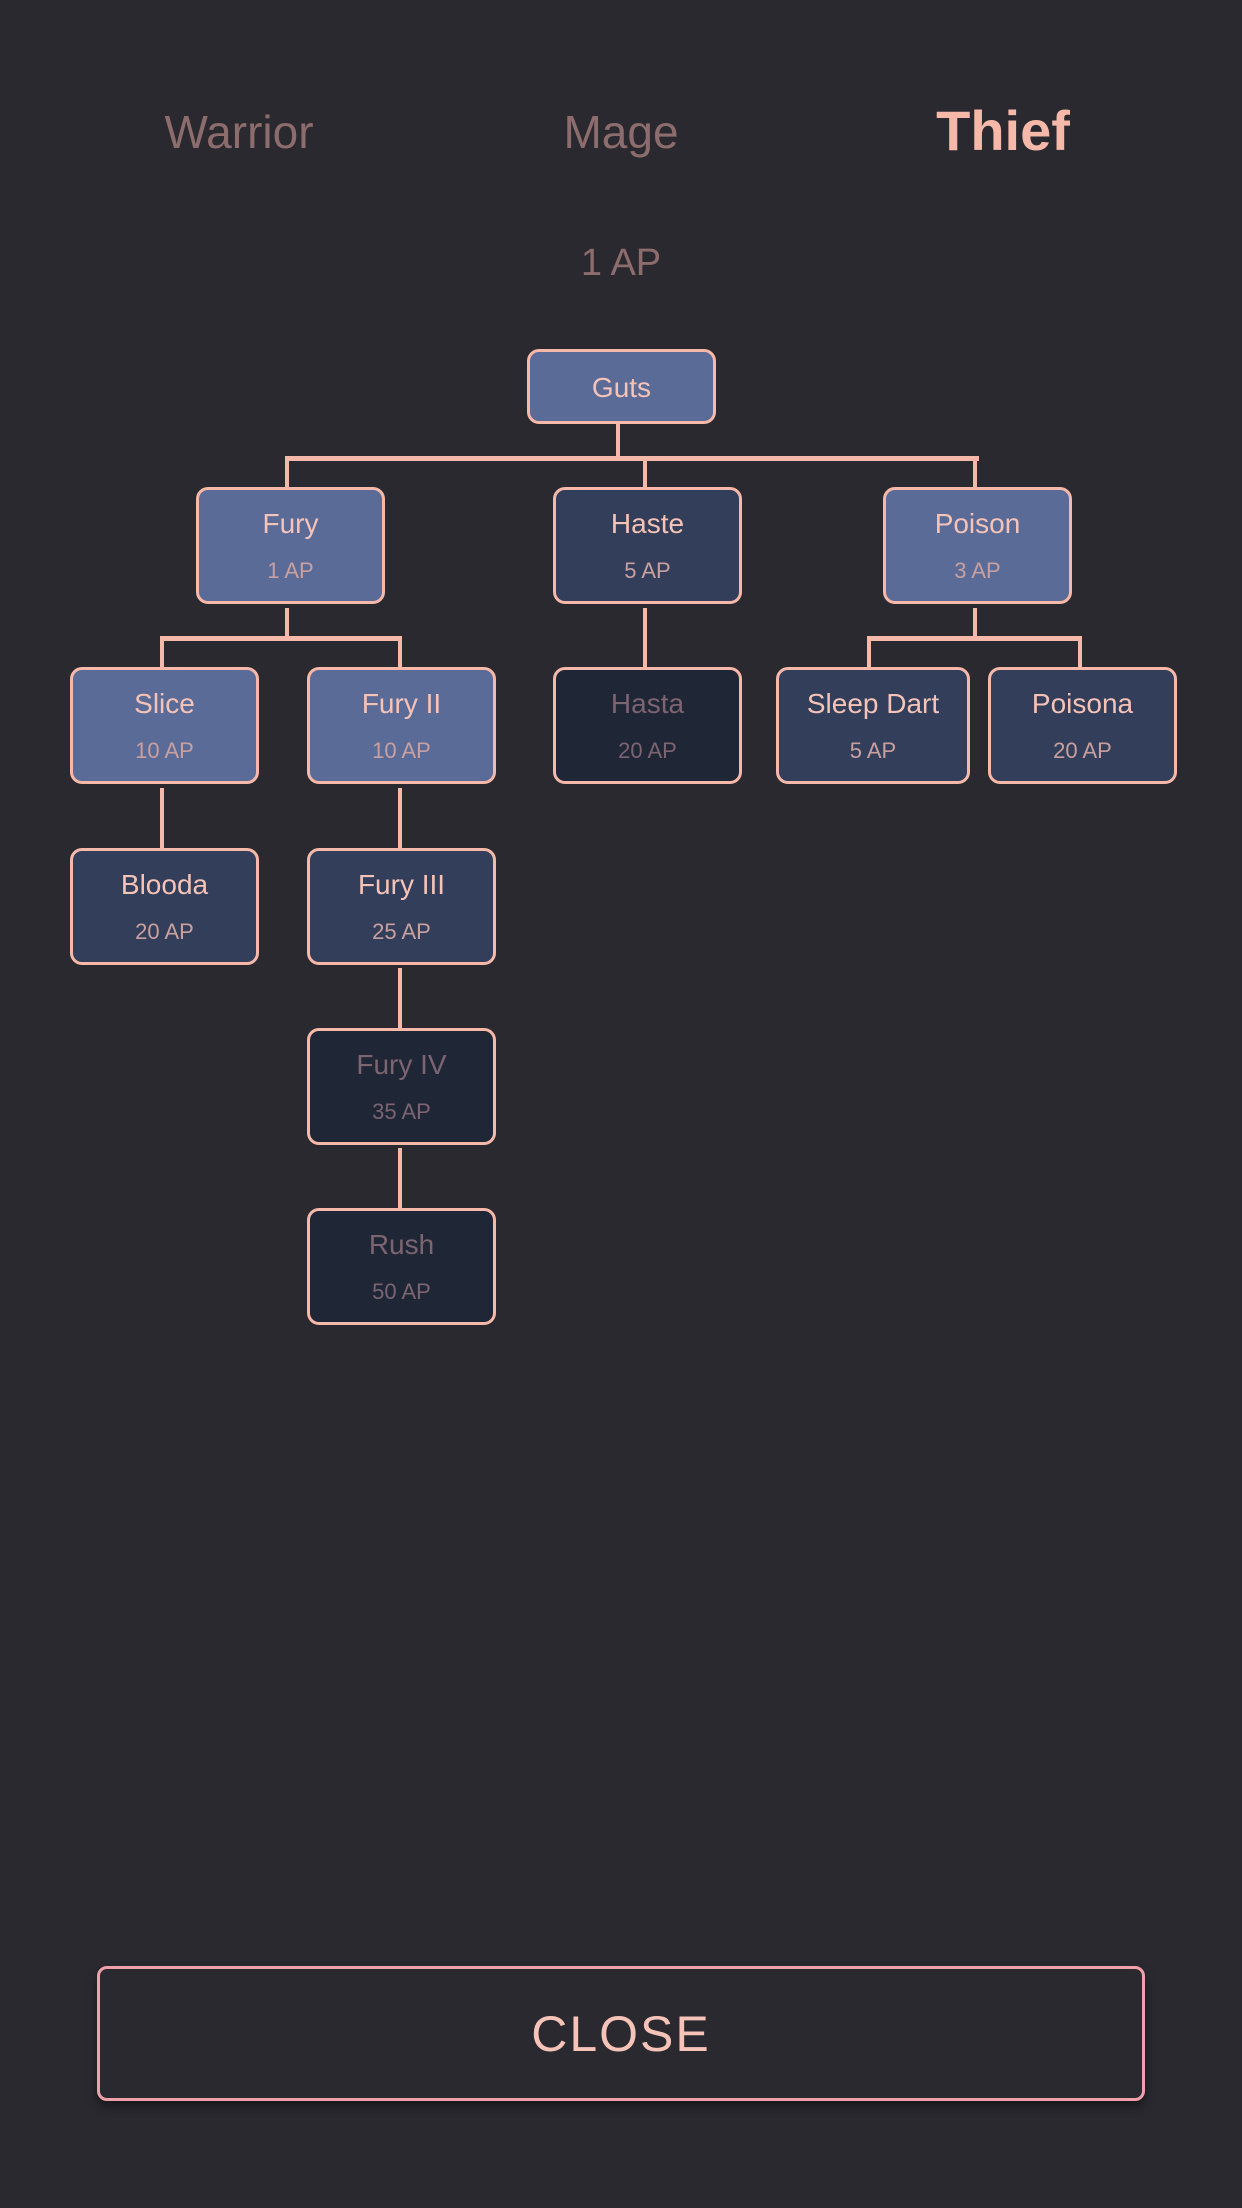 This screenshot has height=2208, width=1242. I want to click on skill-fury: Fury 1 AP, so click(290, 545).